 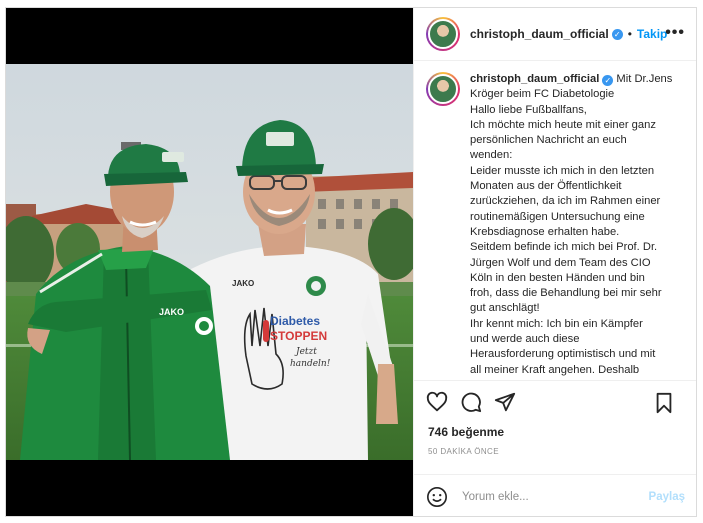 I want to click on caption-line: all meiner Kraft angehen. Deshalb, so click(x=555, y=369).